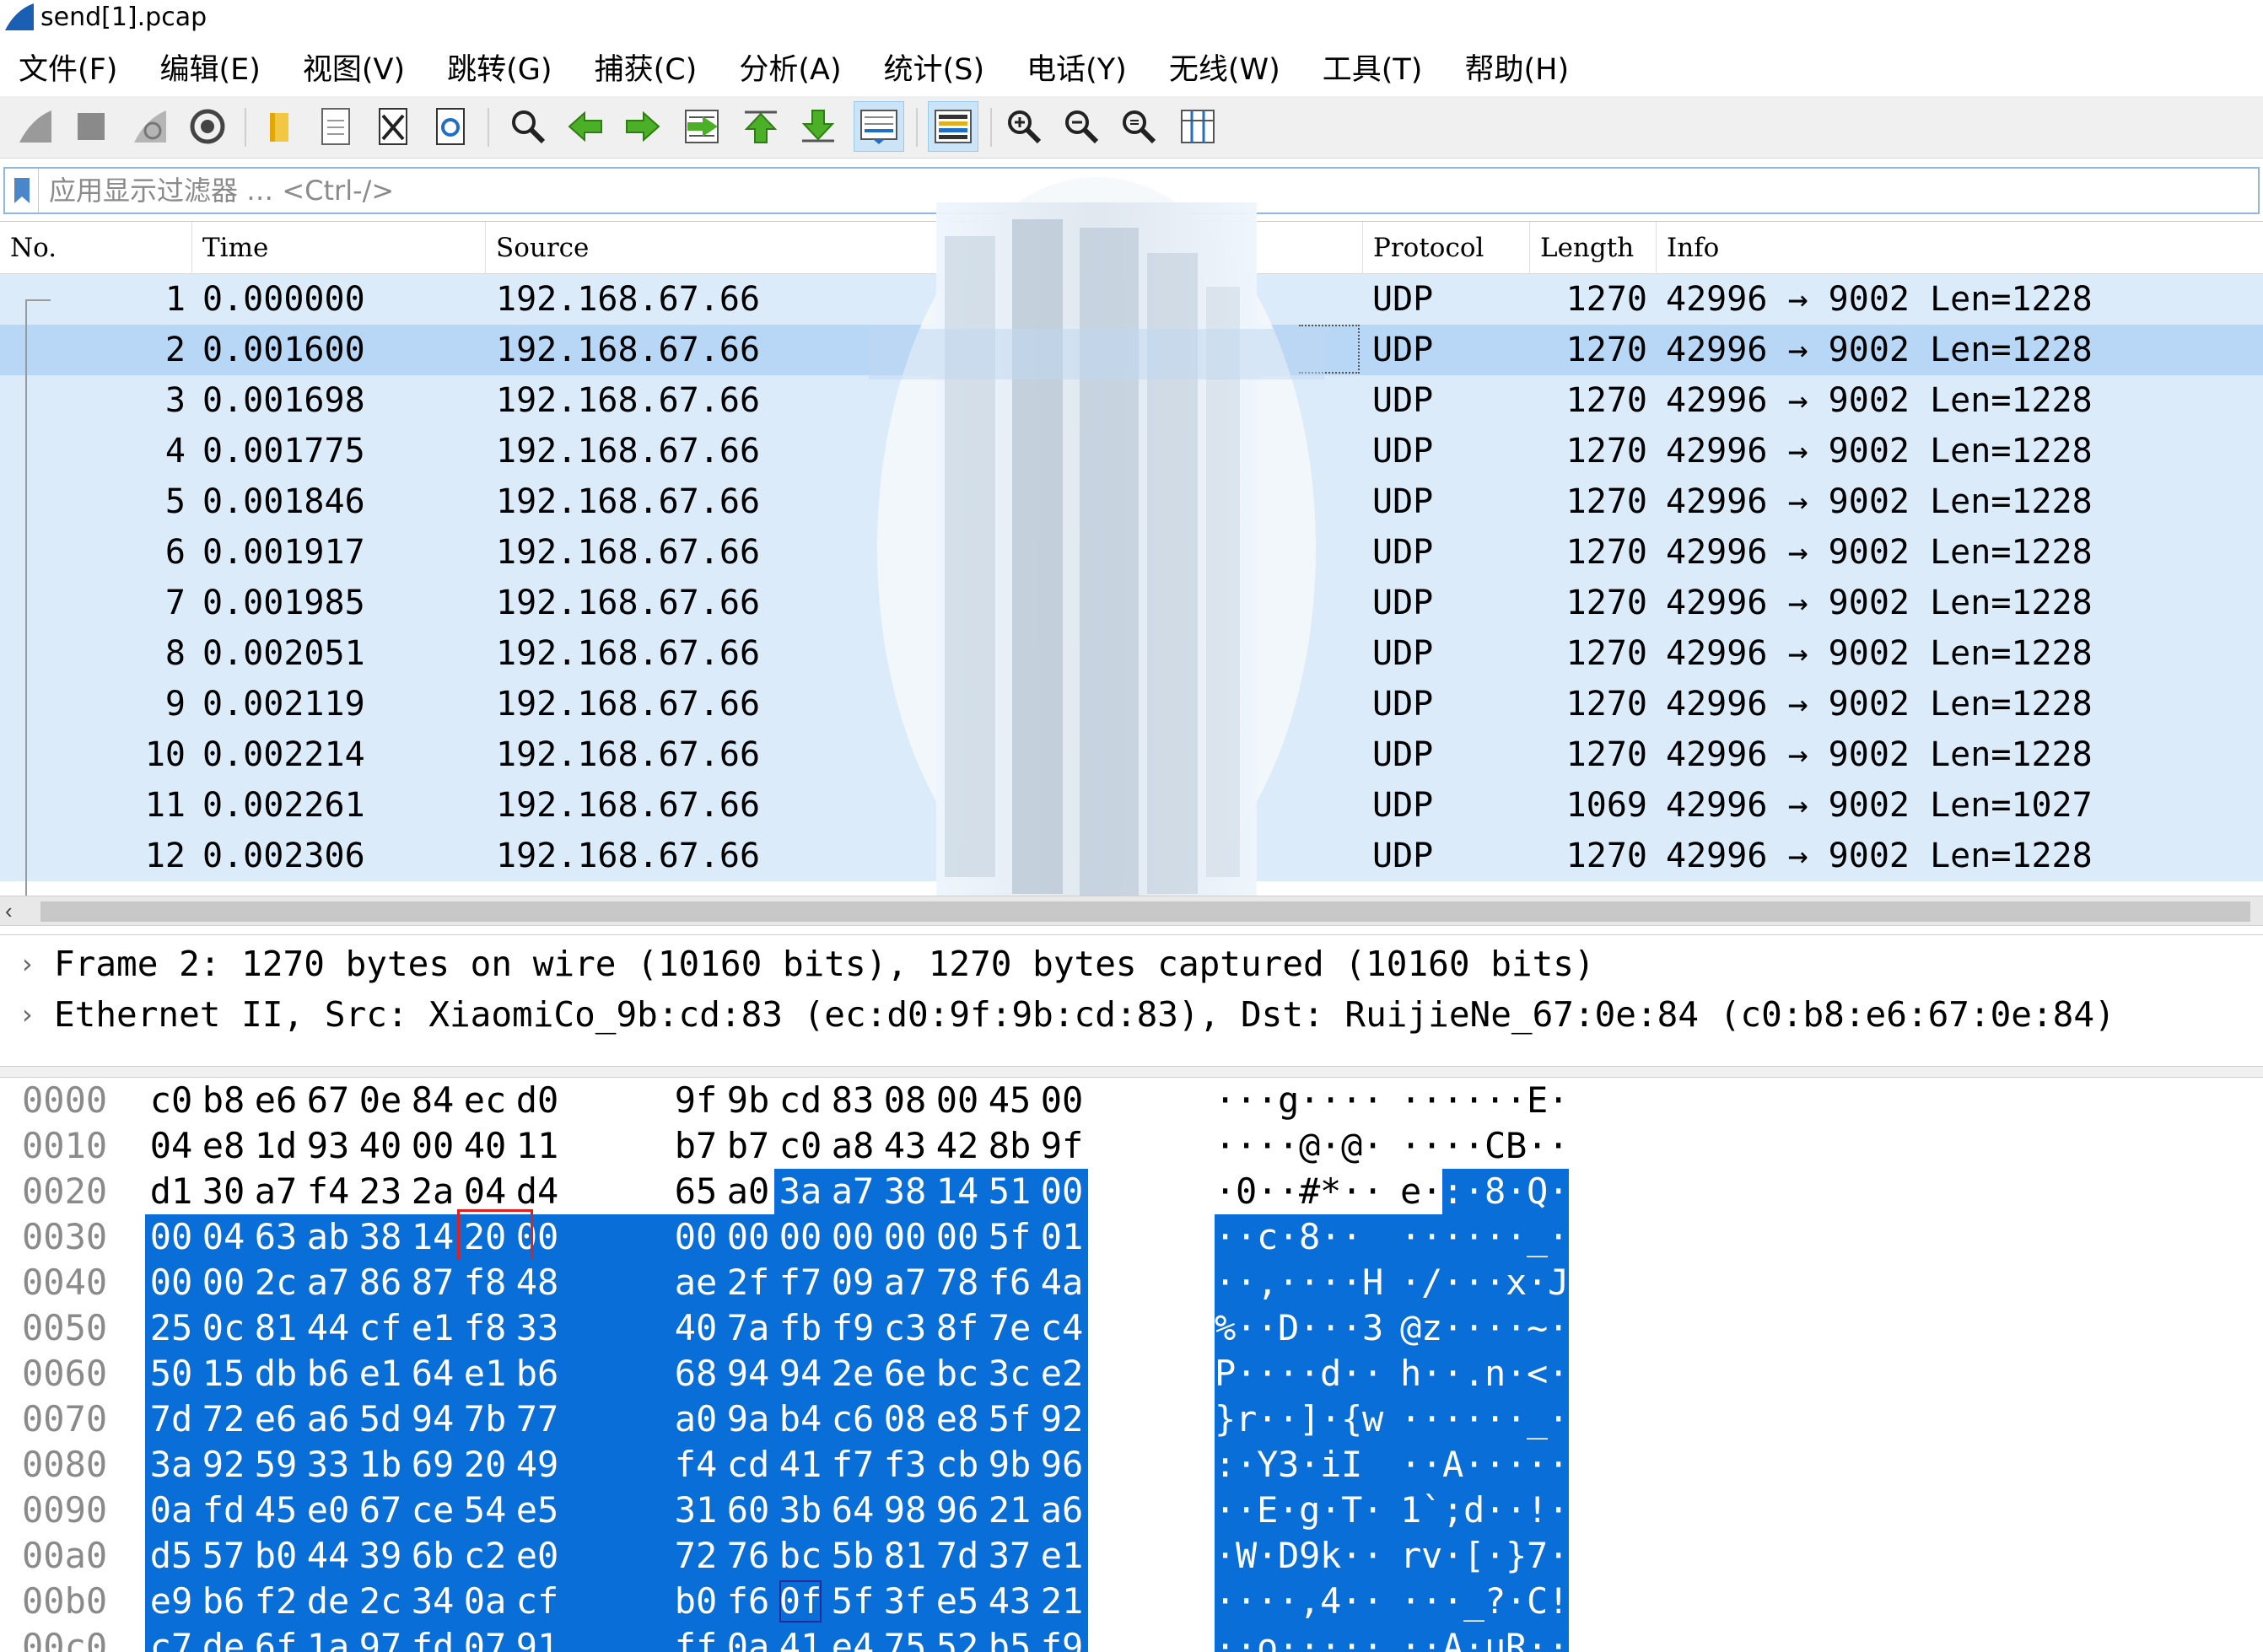 This screenshot has height=1652, width=2263. What do you see at coordinates (957, 1511) in the screenshot?
I see `hex-byte: 96` at bounding box center [957, 1511].